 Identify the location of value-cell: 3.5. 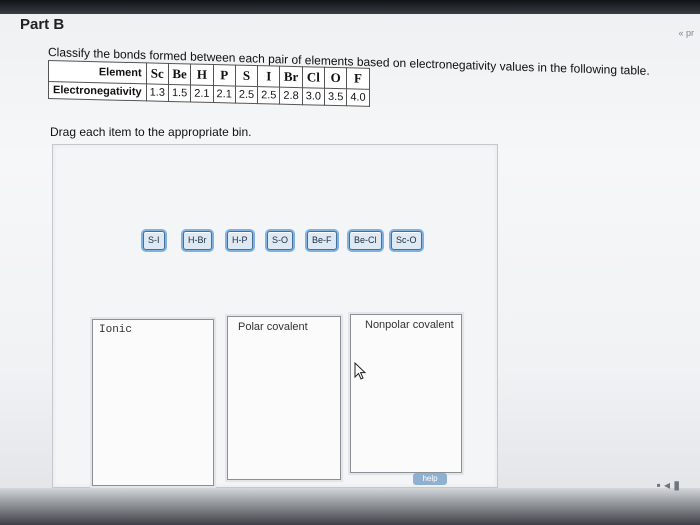
(335, 97).